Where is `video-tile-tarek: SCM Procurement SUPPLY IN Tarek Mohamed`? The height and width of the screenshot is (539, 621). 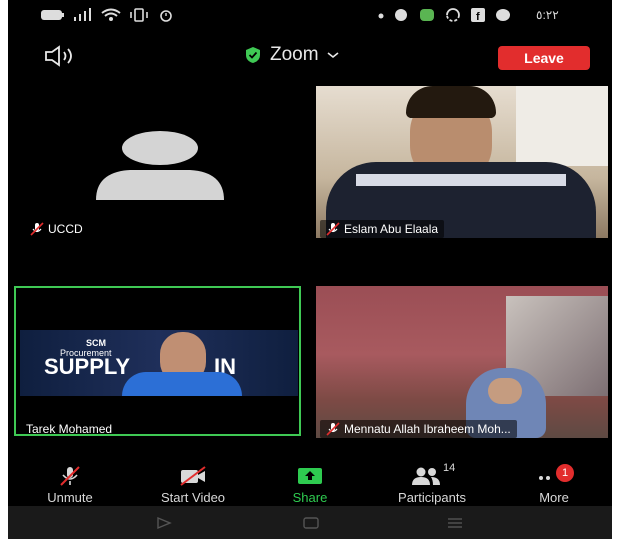
video-tile-tarek: SCM Procurement SUPPLY IN Tarek Mohamed is located at coordinates (157, 361).